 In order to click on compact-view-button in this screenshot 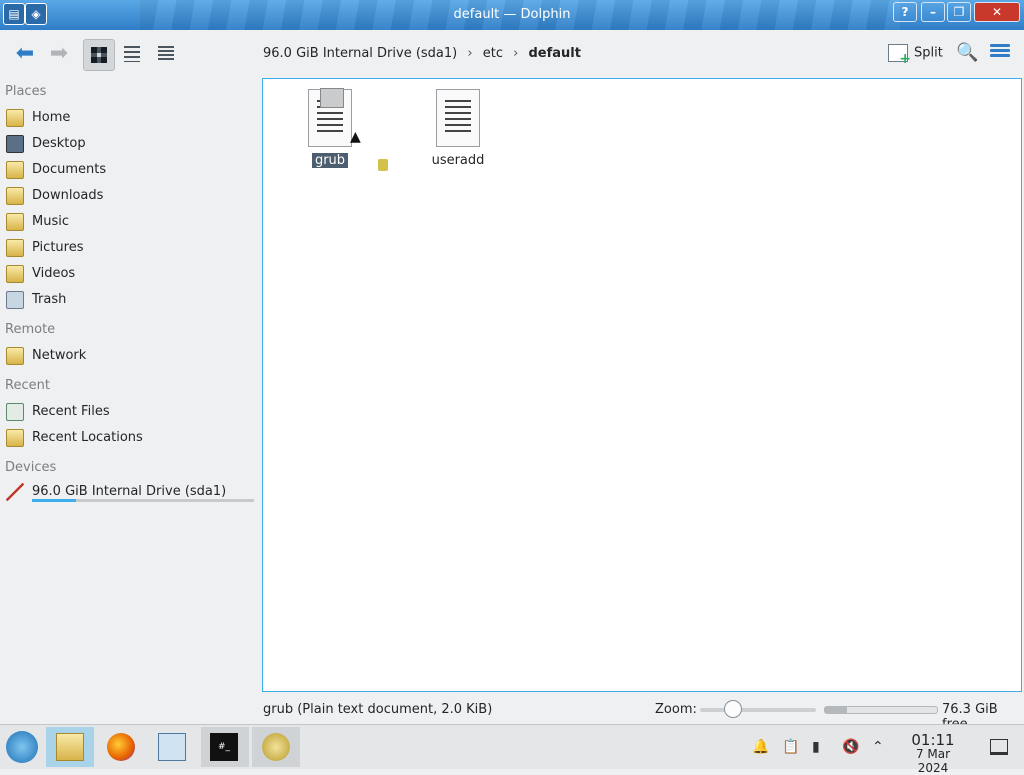, I will do `click(132, 54)`.